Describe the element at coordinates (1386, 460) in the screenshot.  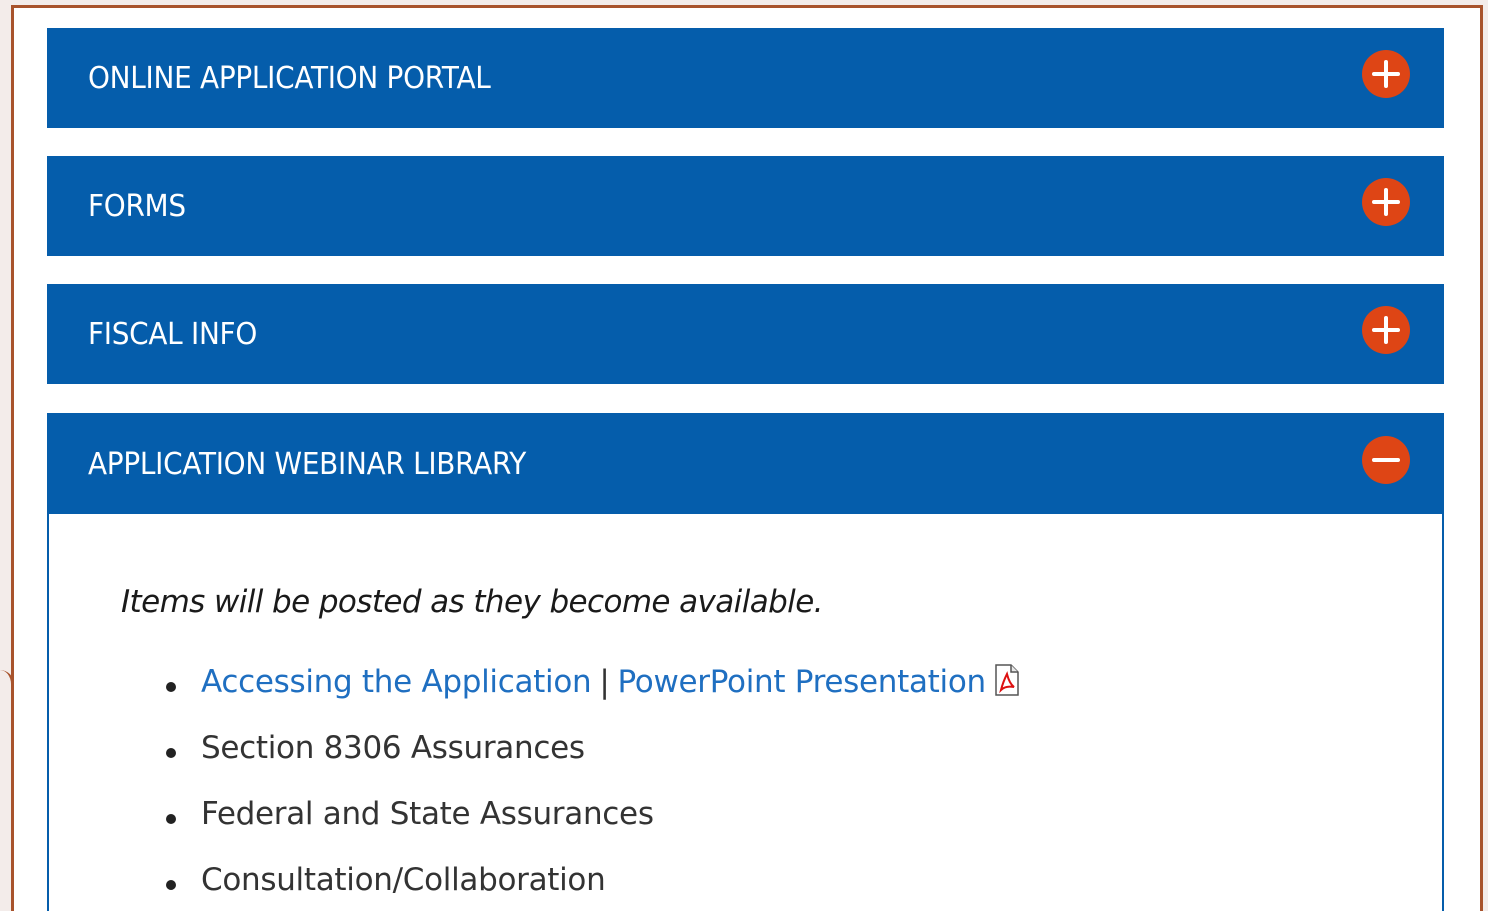
I see `minus-icon` at that location.